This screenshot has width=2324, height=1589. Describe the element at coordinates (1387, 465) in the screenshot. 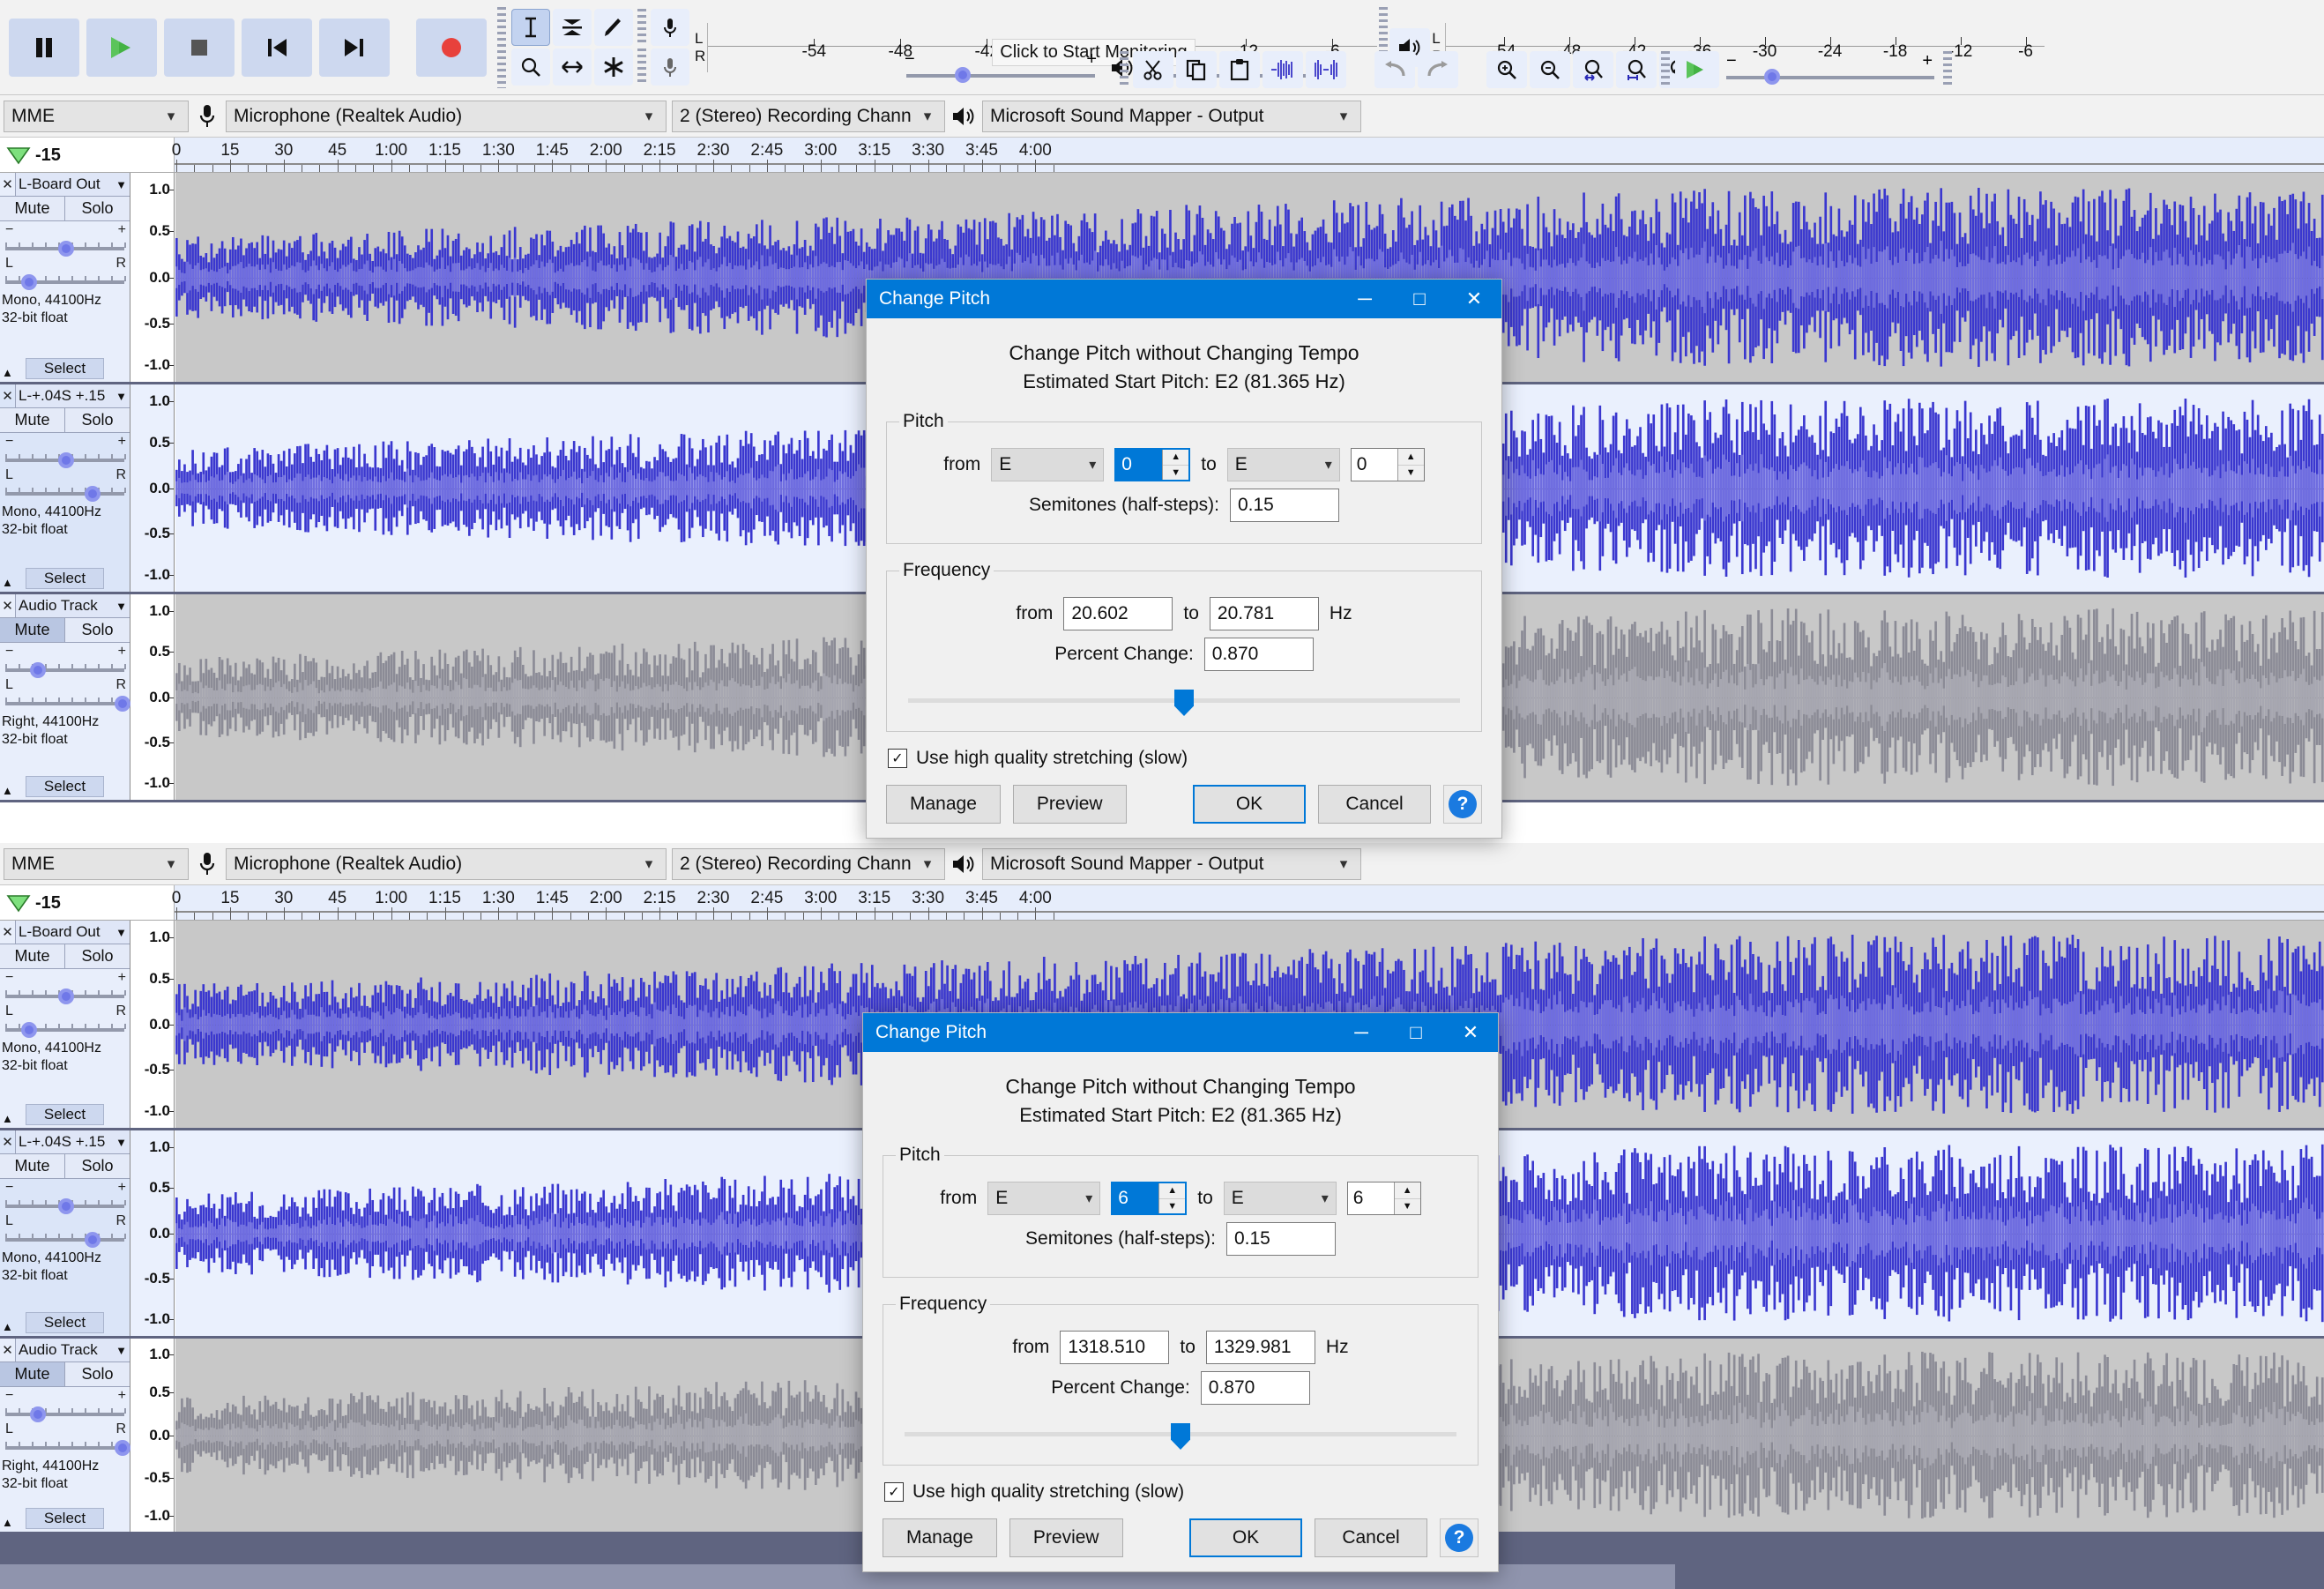

I see `to-octave-spinner: 0 ▲ ▼` at that location.